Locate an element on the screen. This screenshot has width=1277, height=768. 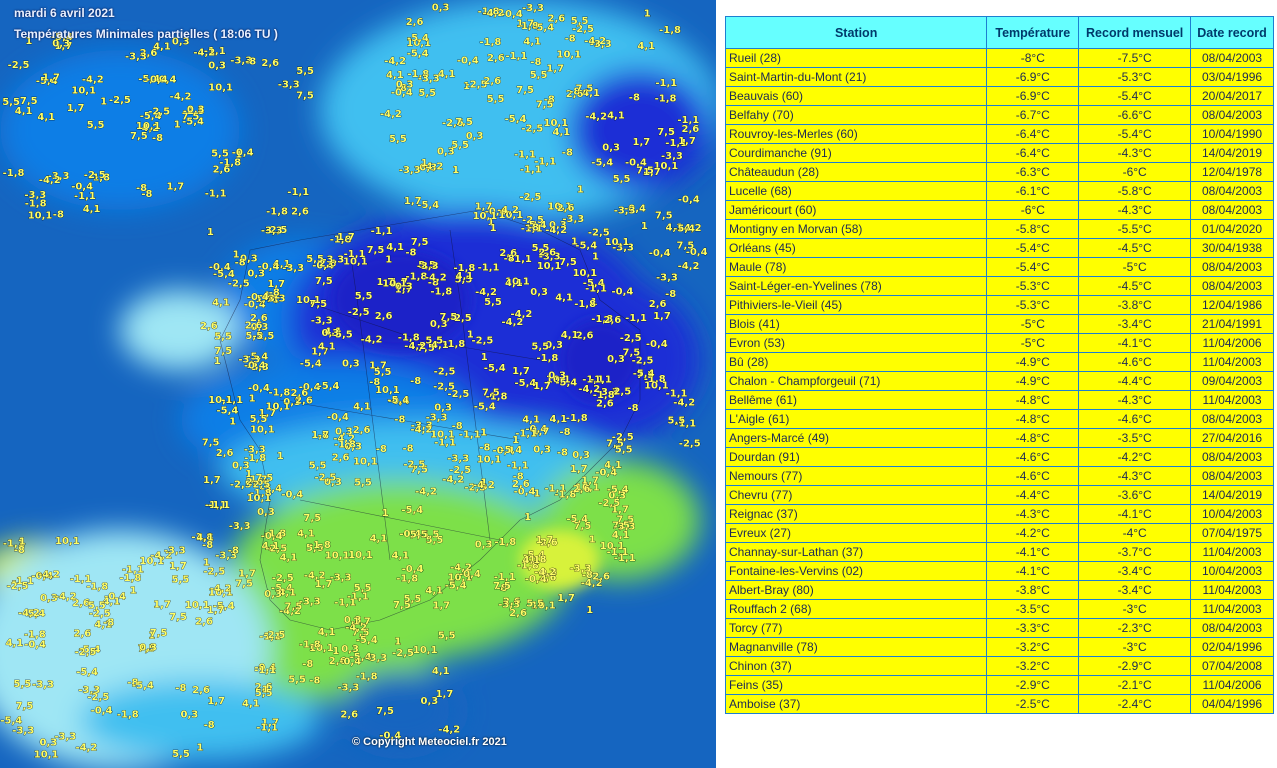
record-cell: -3.5°C is located at coordinates (1135, 438).